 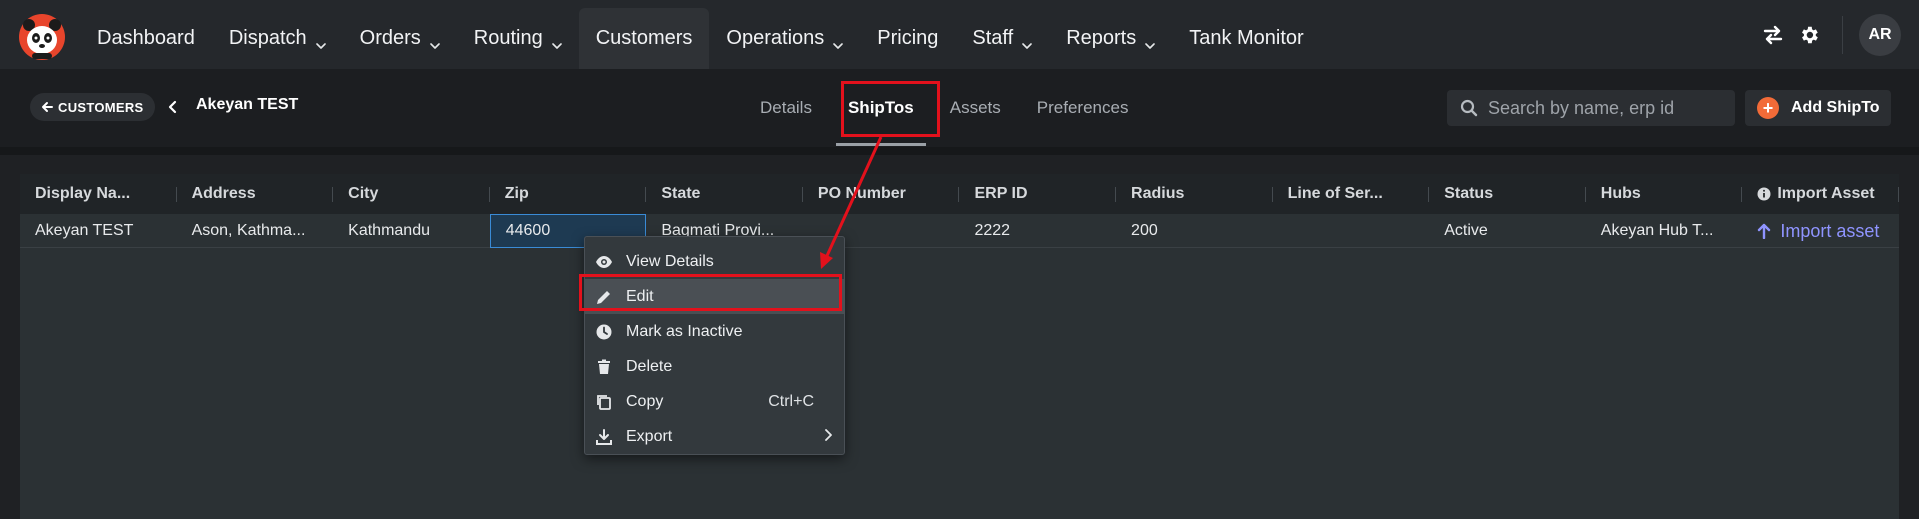 What do you see at coordinates (851, 202) in the screenshot?
I see `annotation-arrow` at bounding box center [851, 202].